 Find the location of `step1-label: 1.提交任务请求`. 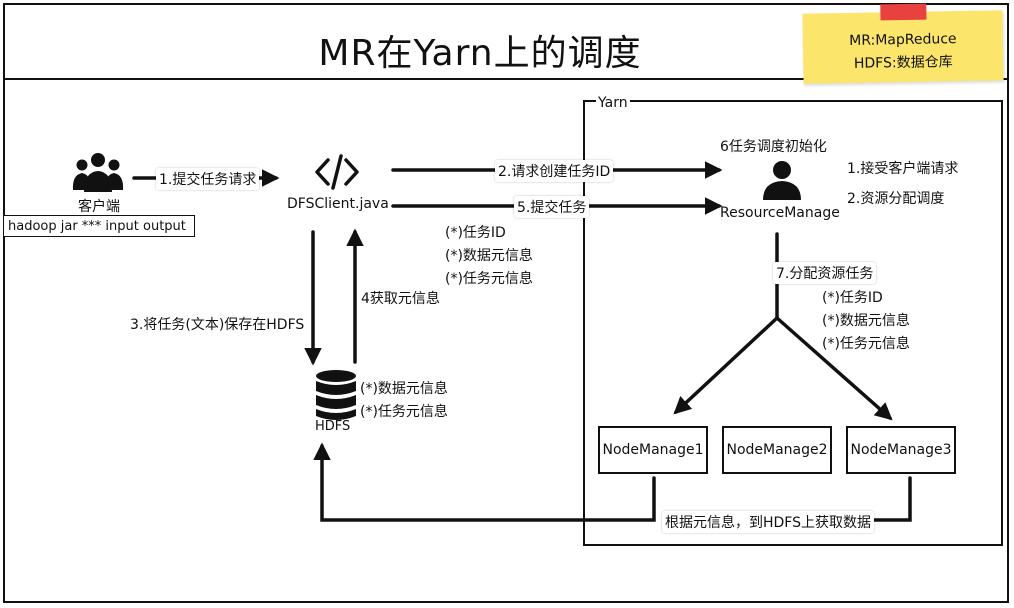

step1-label: 1.提交任务请求 is located at coordinates (208, 179).